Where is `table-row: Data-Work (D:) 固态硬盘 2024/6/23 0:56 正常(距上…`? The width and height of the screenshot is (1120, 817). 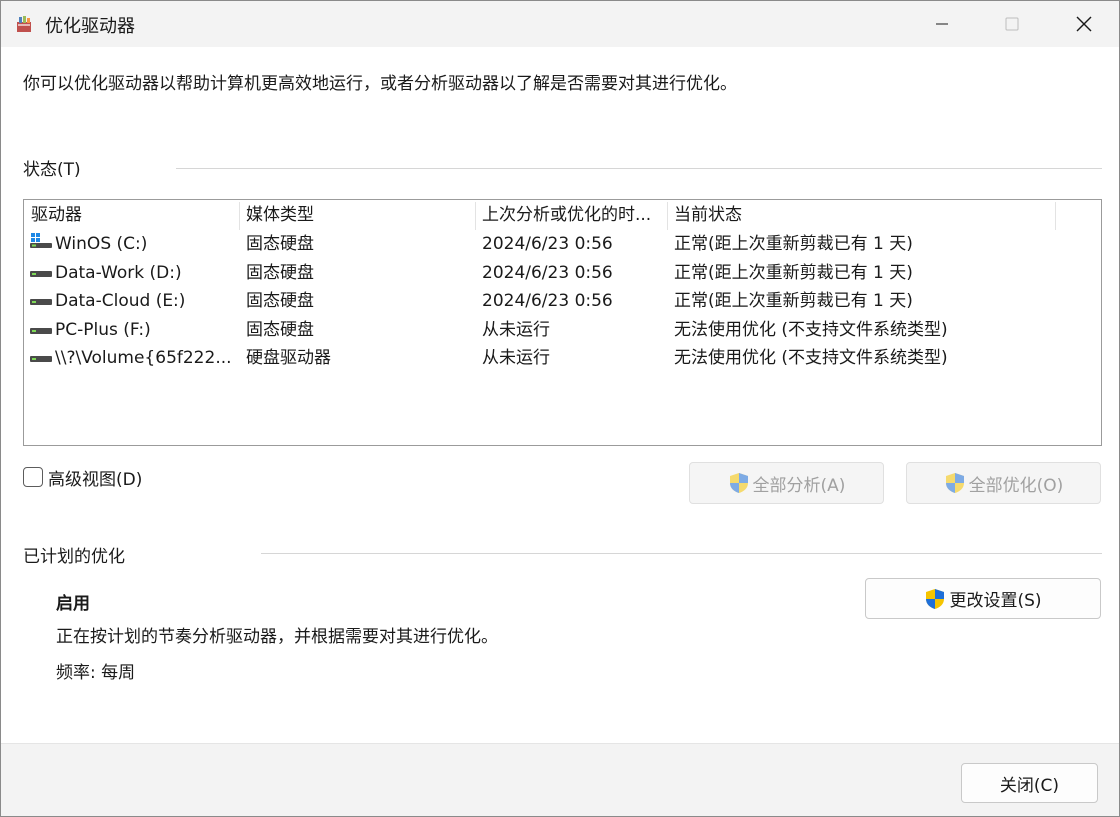 table-row: Data-Work (D:) 固态硬盘 2024/6/23 0:56 正常(距上… is located at coordinates (562, 273).